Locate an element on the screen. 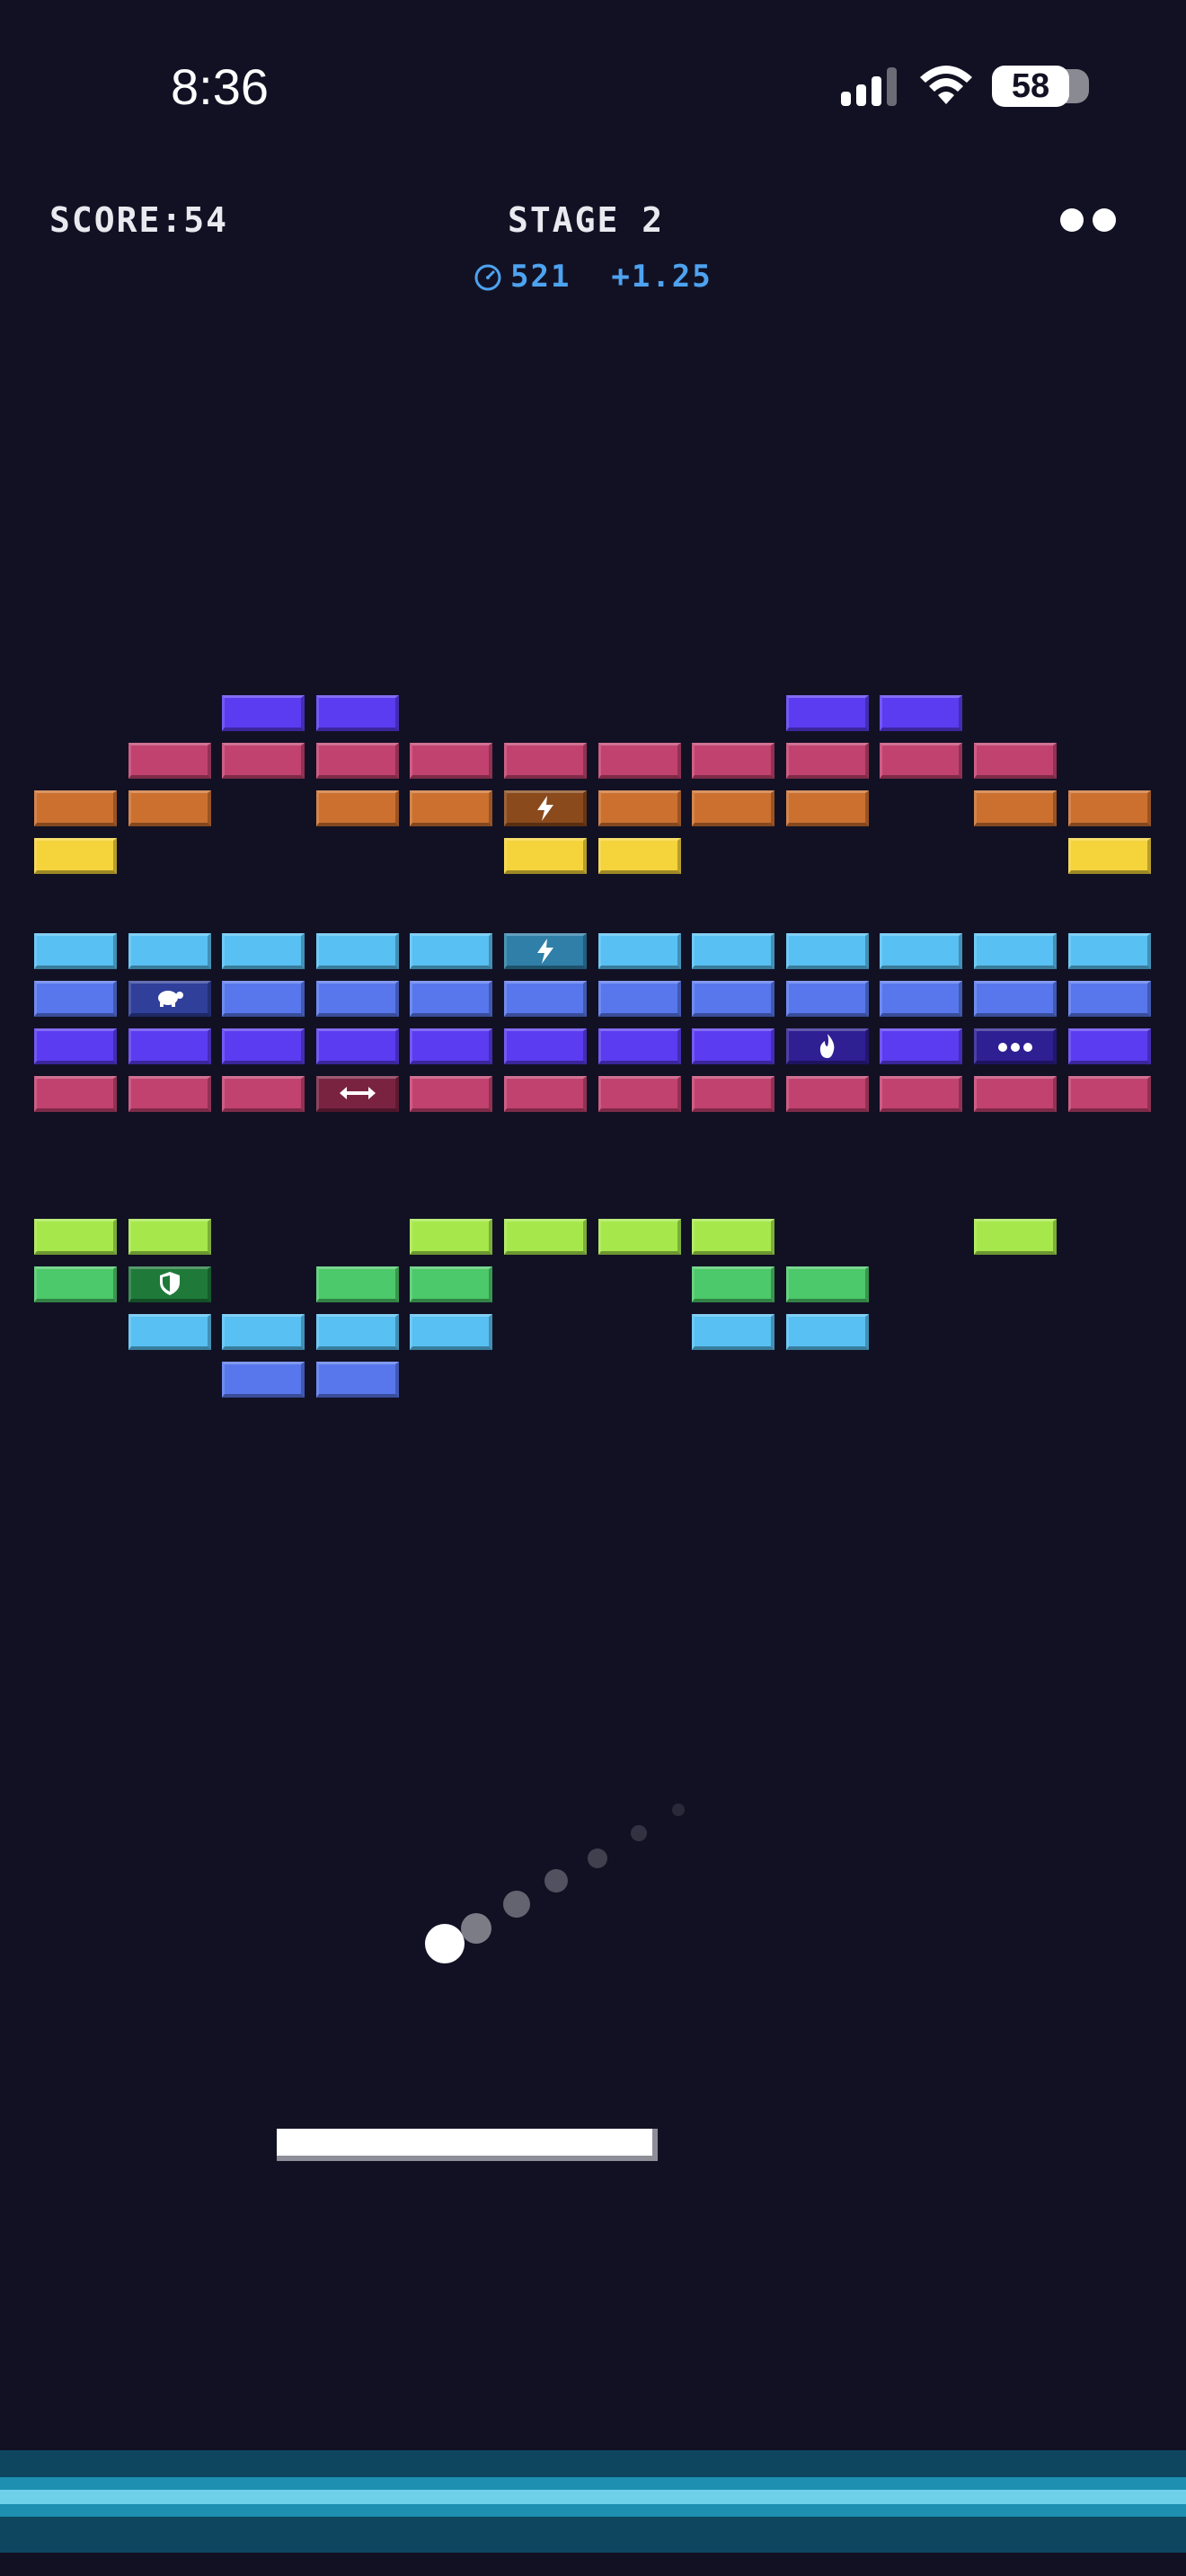 This screenshot has height=2576, width=1186. shield-icon is located at coordinates (169, 1283).